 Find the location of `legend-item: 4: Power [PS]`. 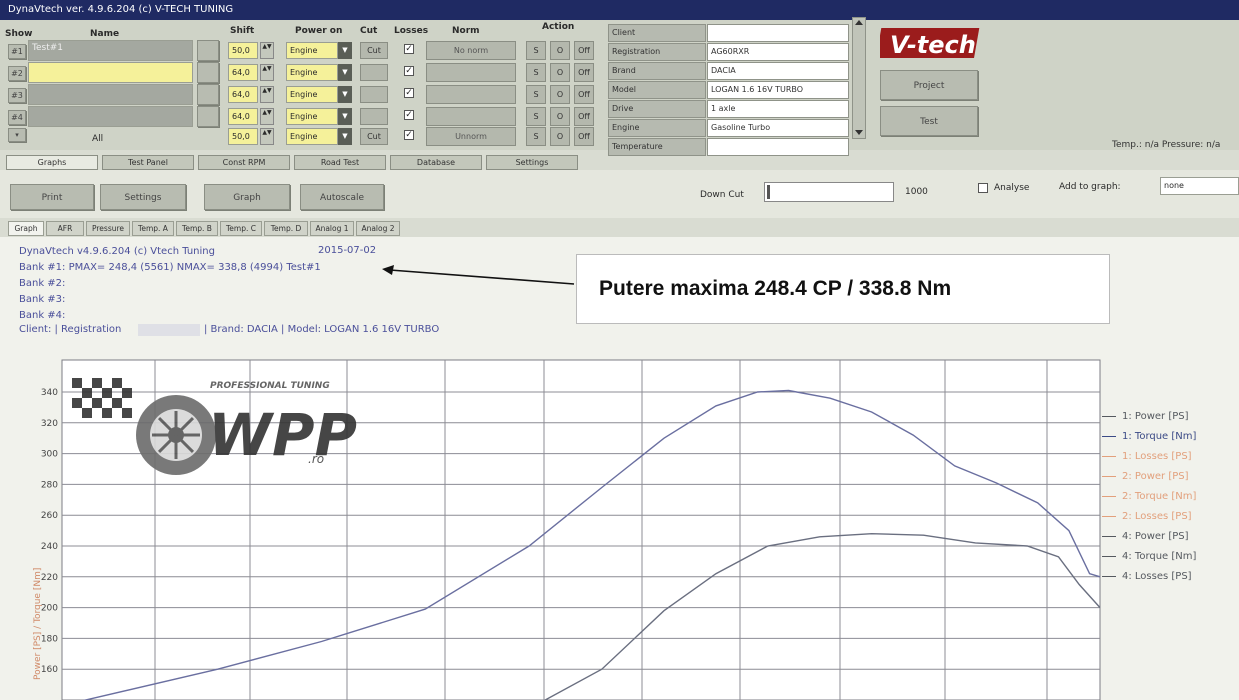

legend-item: 4: Power [PS] is located at coordinates (1149, 537).